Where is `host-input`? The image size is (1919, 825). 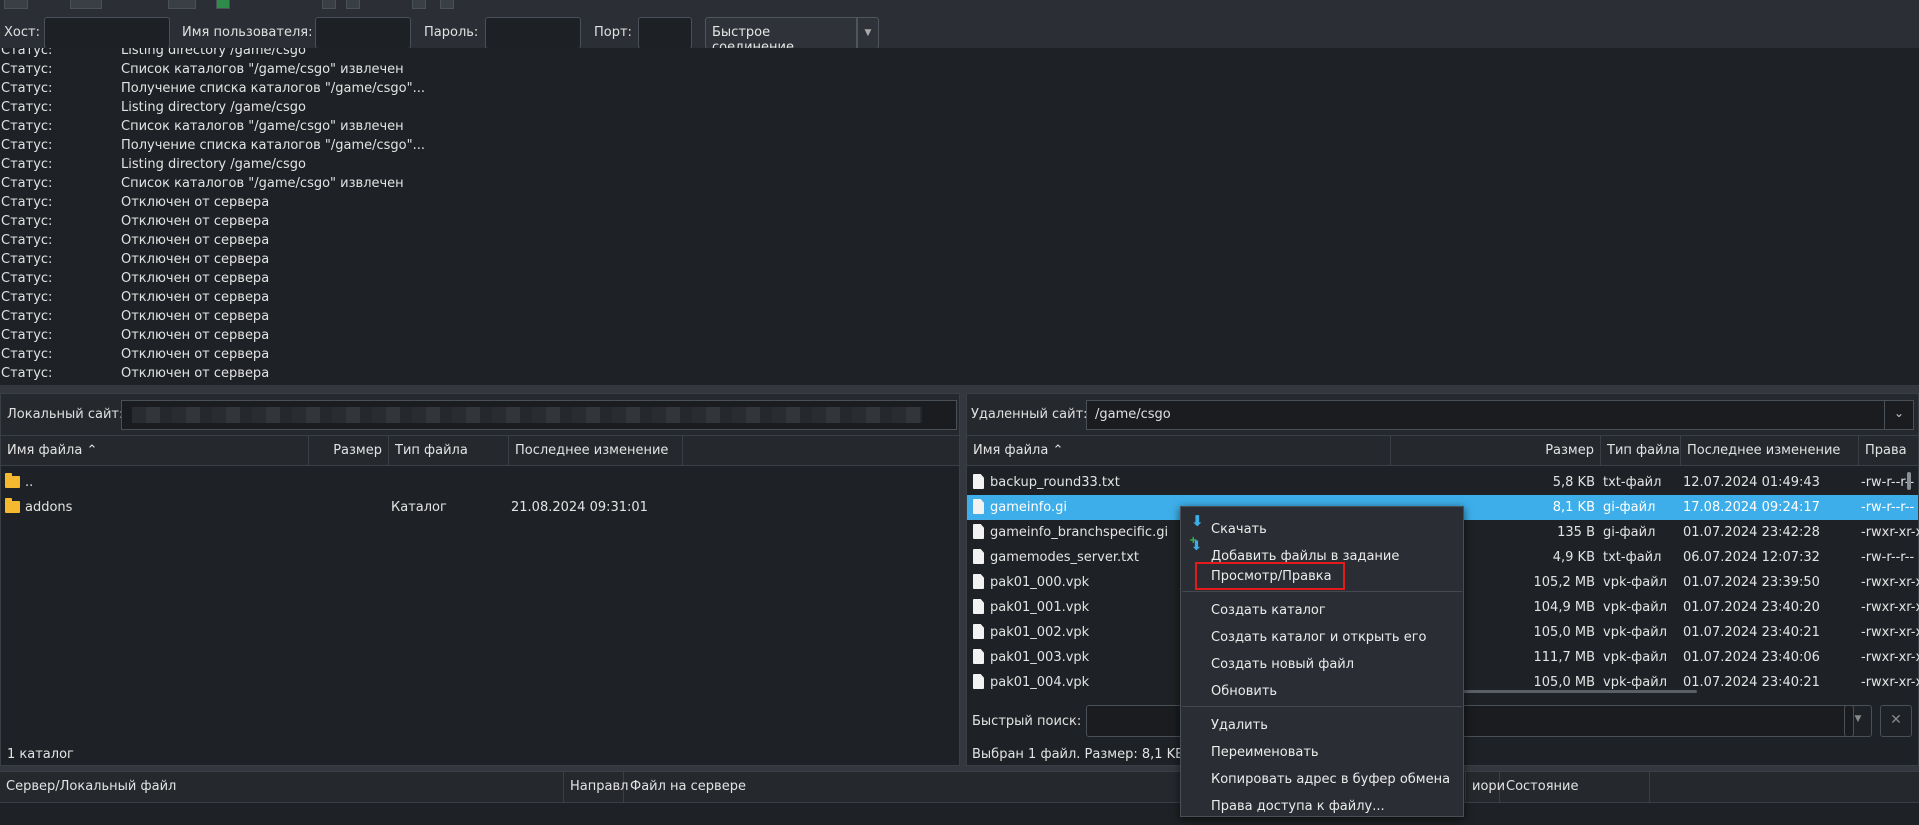 host-input is located at coordinates (107, 33).